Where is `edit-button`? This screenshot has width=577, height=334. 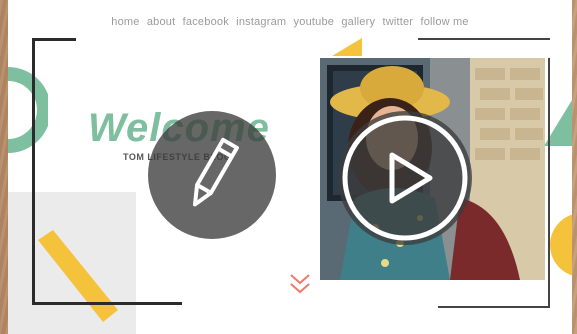 edit-button is located at coordinates (212, 175).